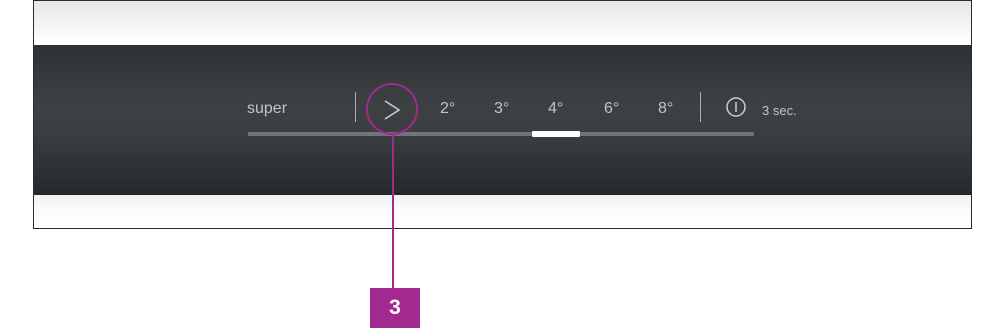 The height and width of the screenshot is (330, 985). I want to click on appliance-top-edge, so click(502, 23).